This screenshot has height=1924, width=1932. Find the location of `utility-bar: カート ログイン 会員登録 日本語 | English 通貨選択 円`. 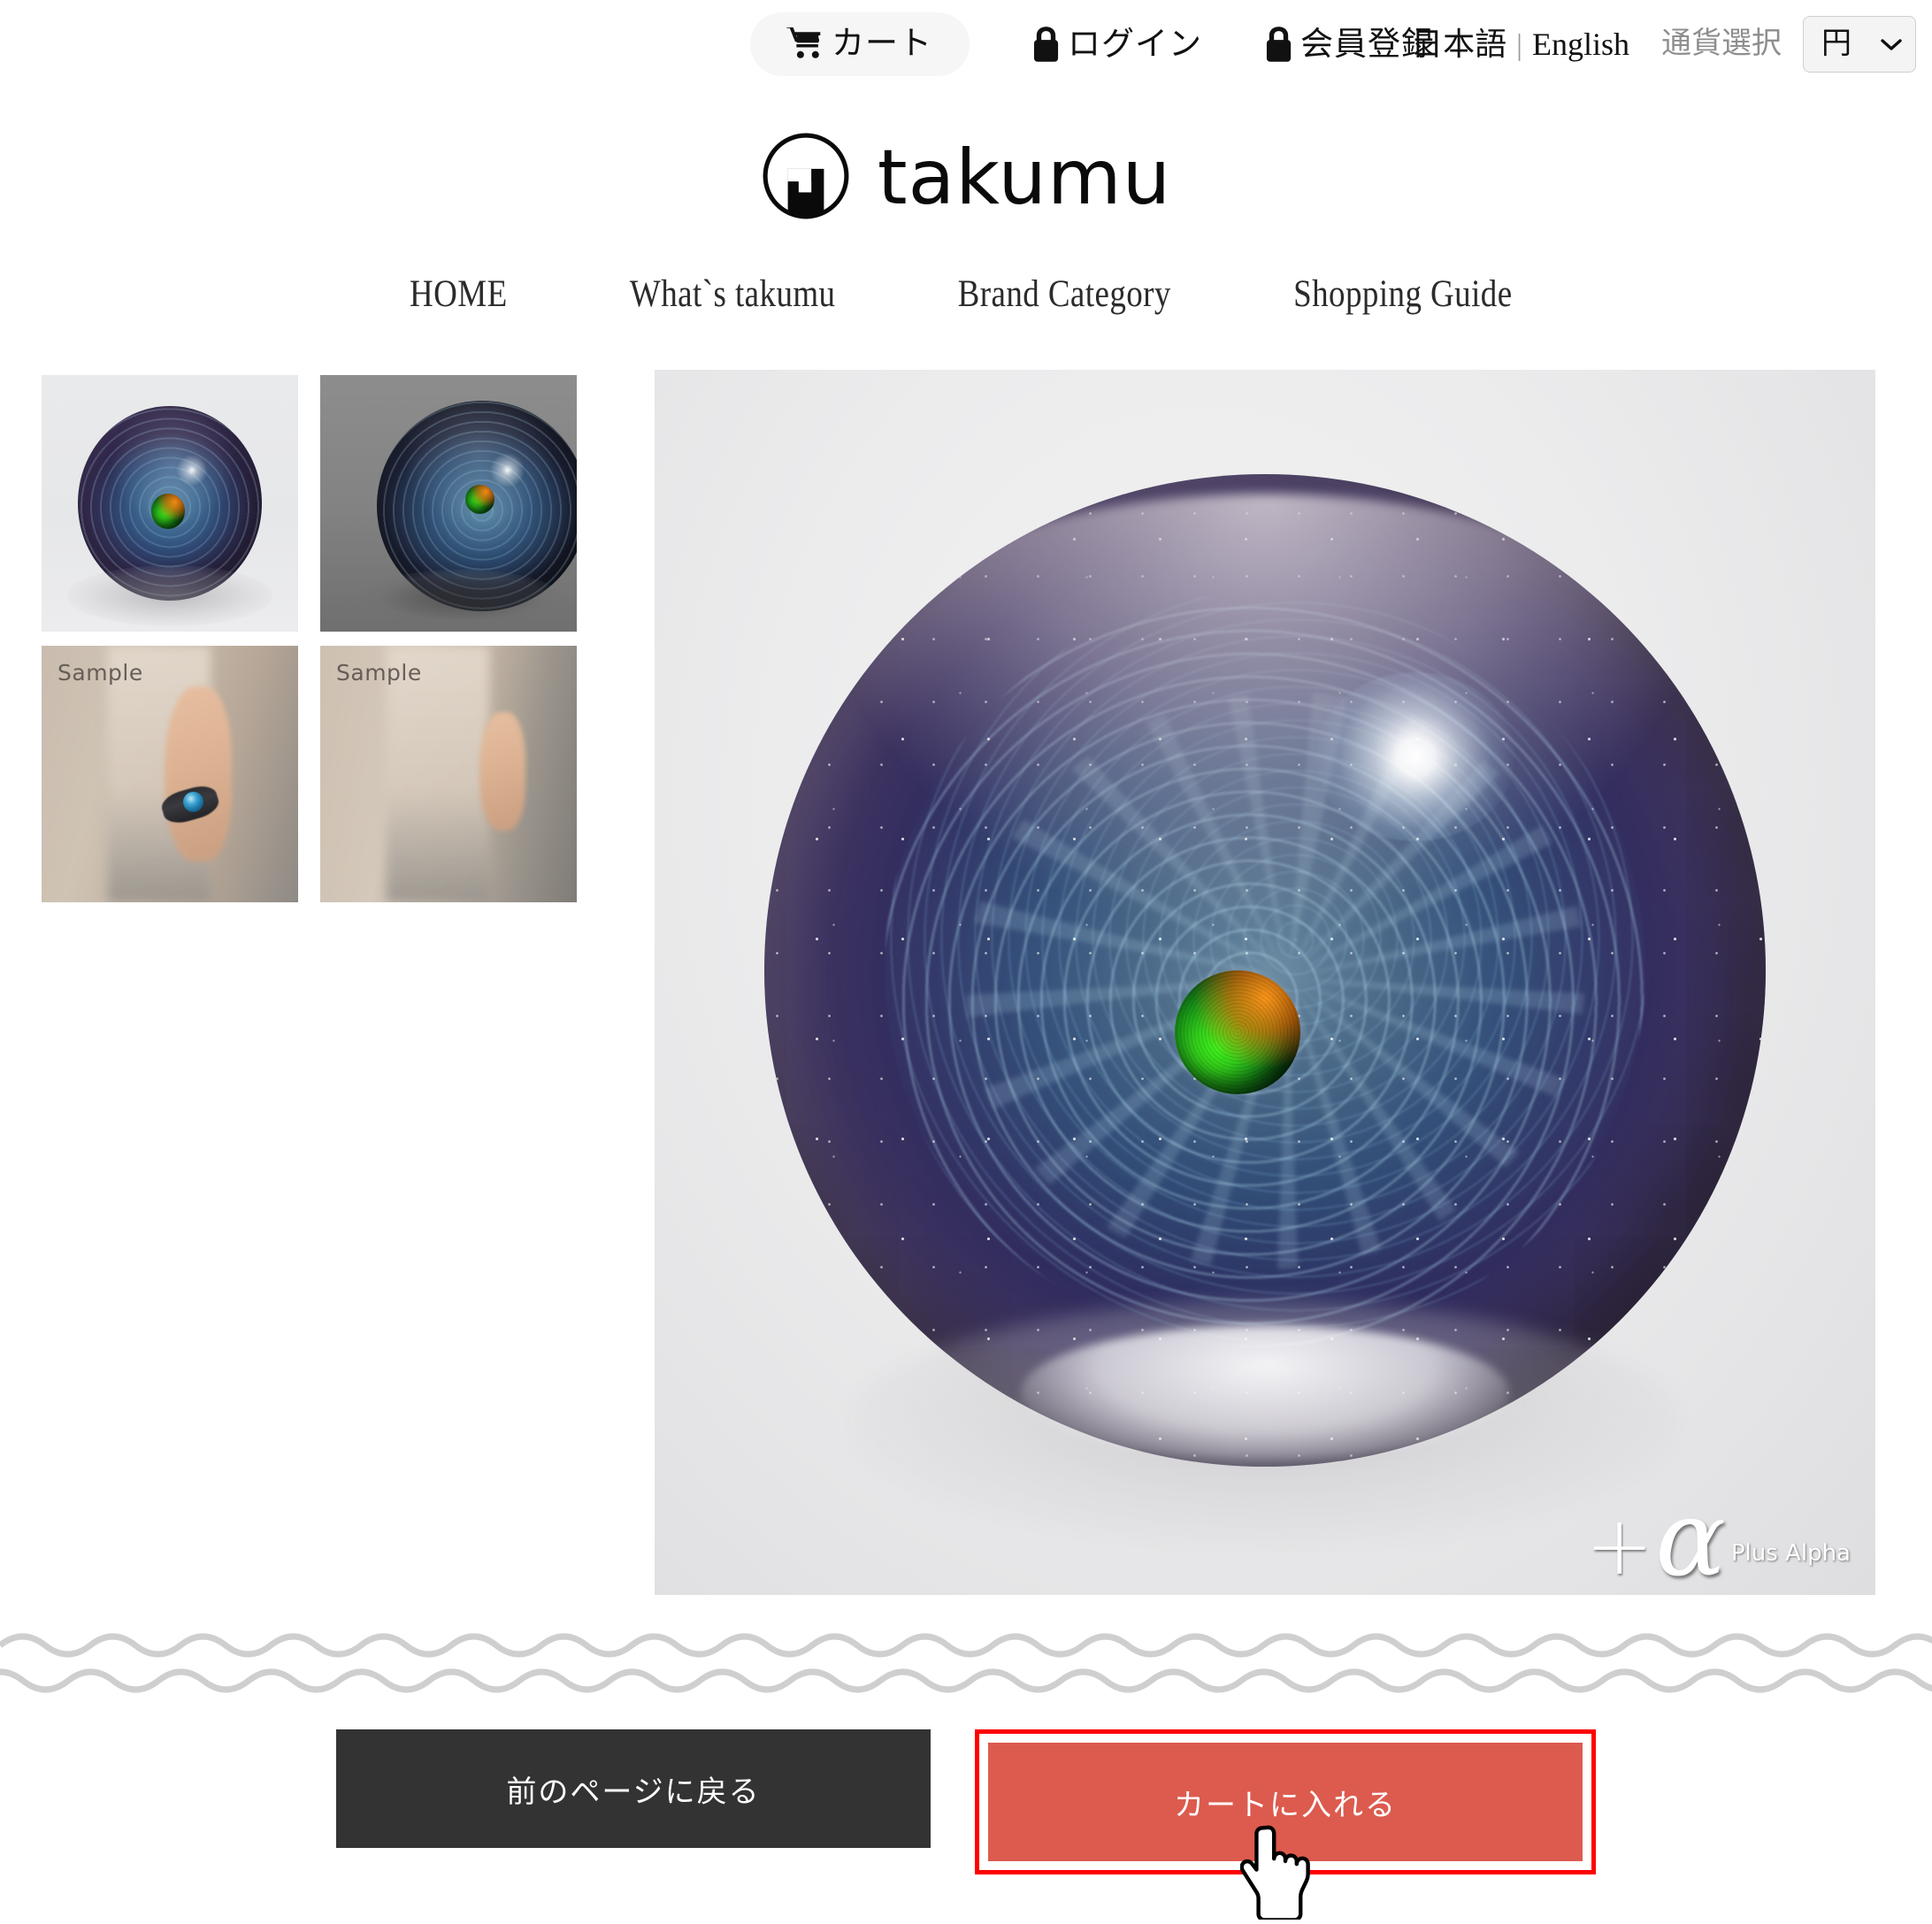

utility-bar: カート ログイン 会員登録 日本語 | English 通貨選択 円 is located at coordinates (966, 44).